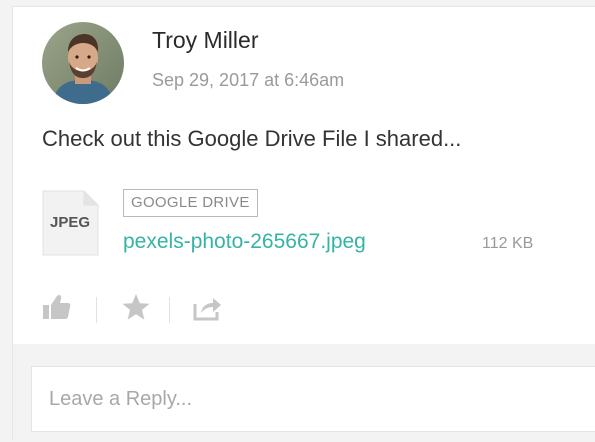 The width and height of the screenshot is (595, 442). I want to click on post-timestamp: Sep 29, 2017 at 6:46am, so click(248, 80).